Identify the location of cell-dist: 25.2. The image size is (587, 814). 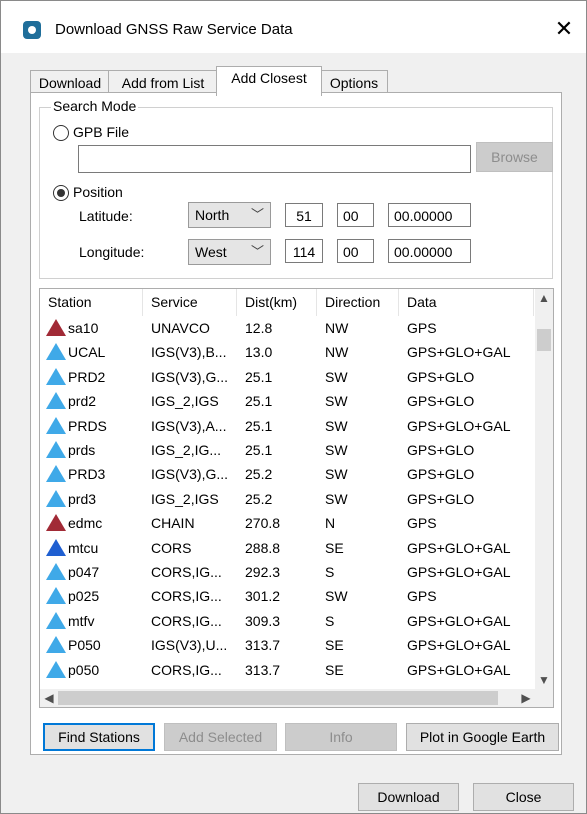
(259, 498).